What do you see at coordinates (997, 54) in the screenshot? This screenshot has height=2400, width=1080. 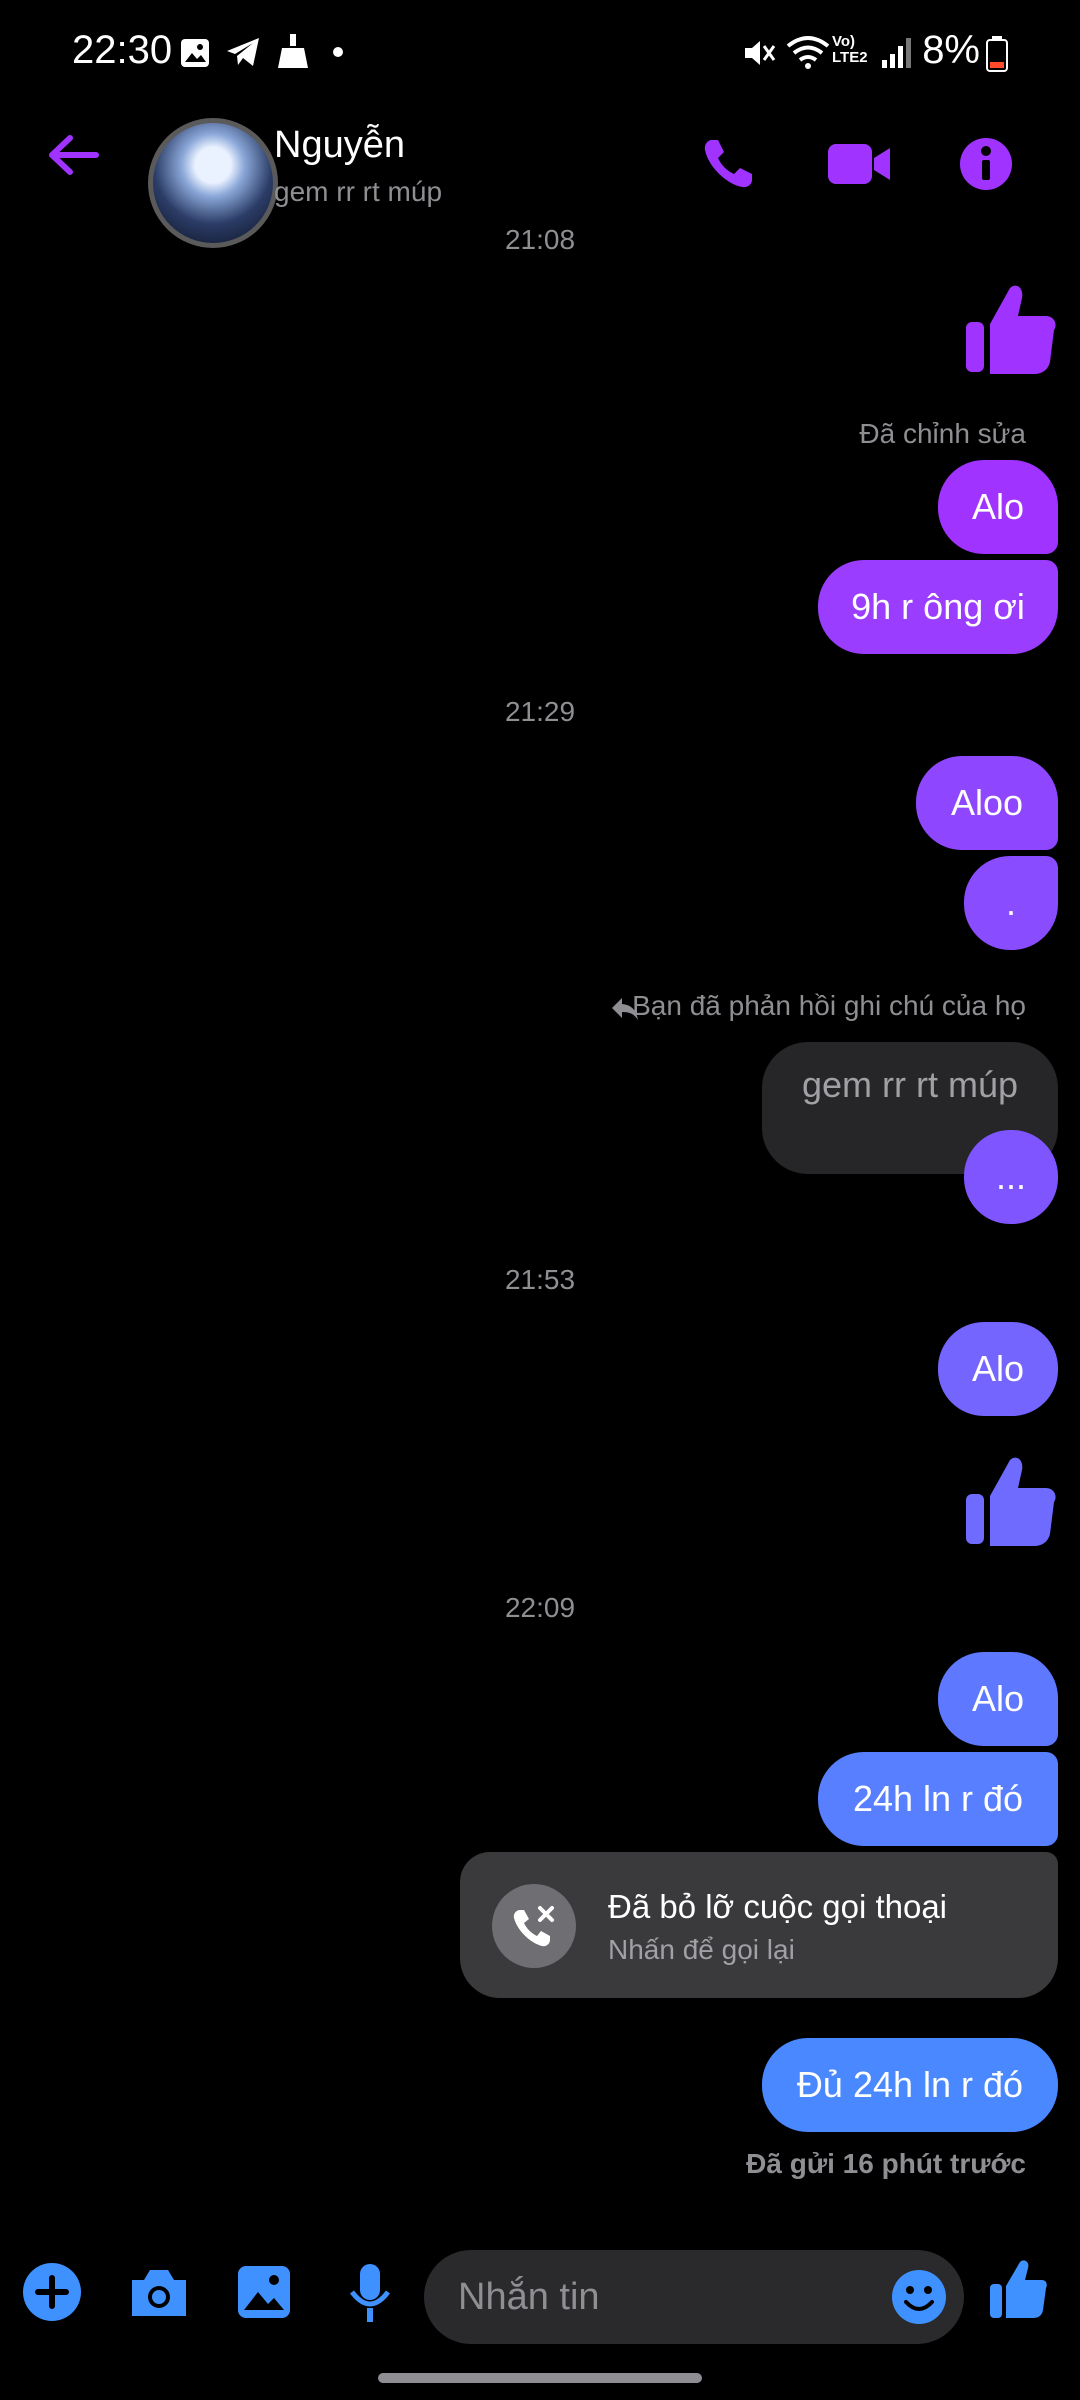 I see `battery-icon` at bounding box center [997, 54].